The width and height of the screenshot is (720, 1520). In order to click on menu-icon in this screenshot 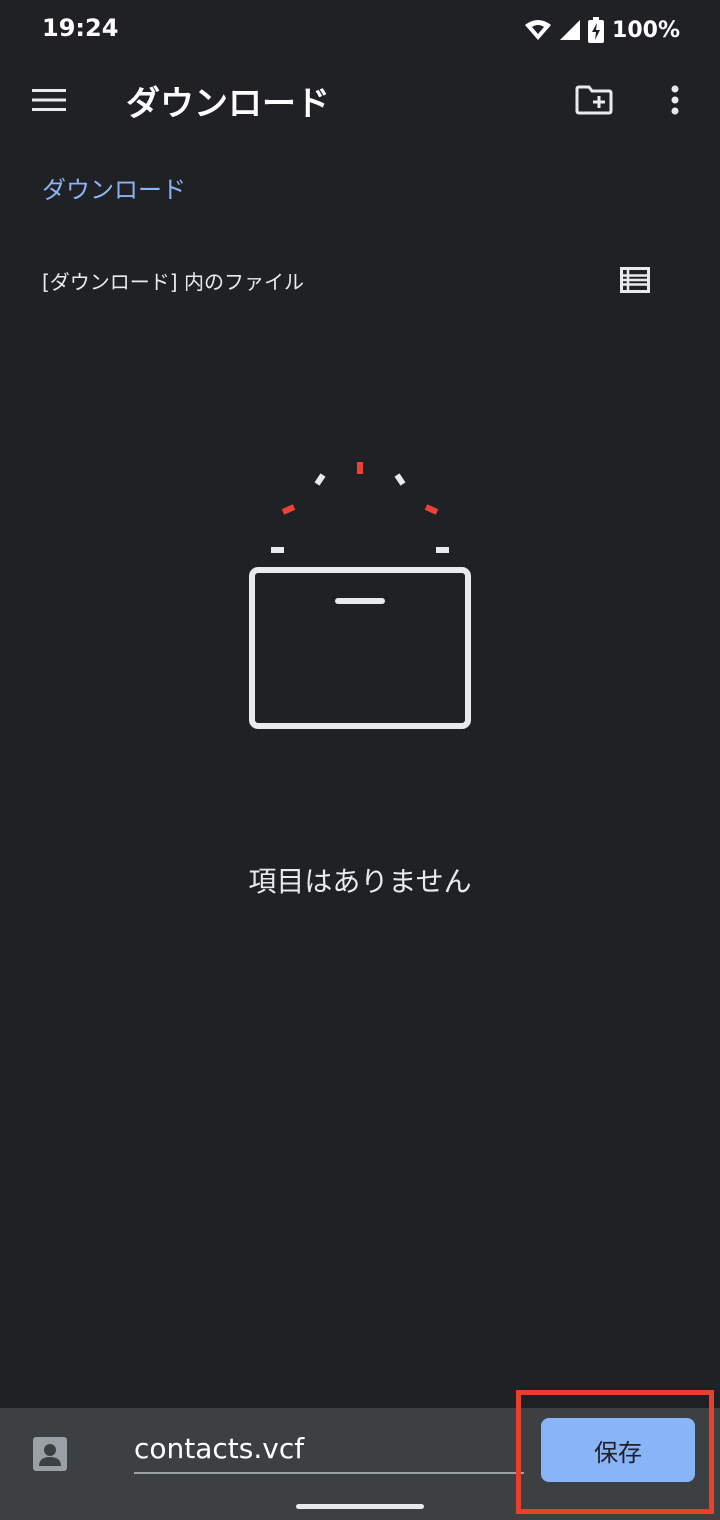, I will do `click(49, 100)`.